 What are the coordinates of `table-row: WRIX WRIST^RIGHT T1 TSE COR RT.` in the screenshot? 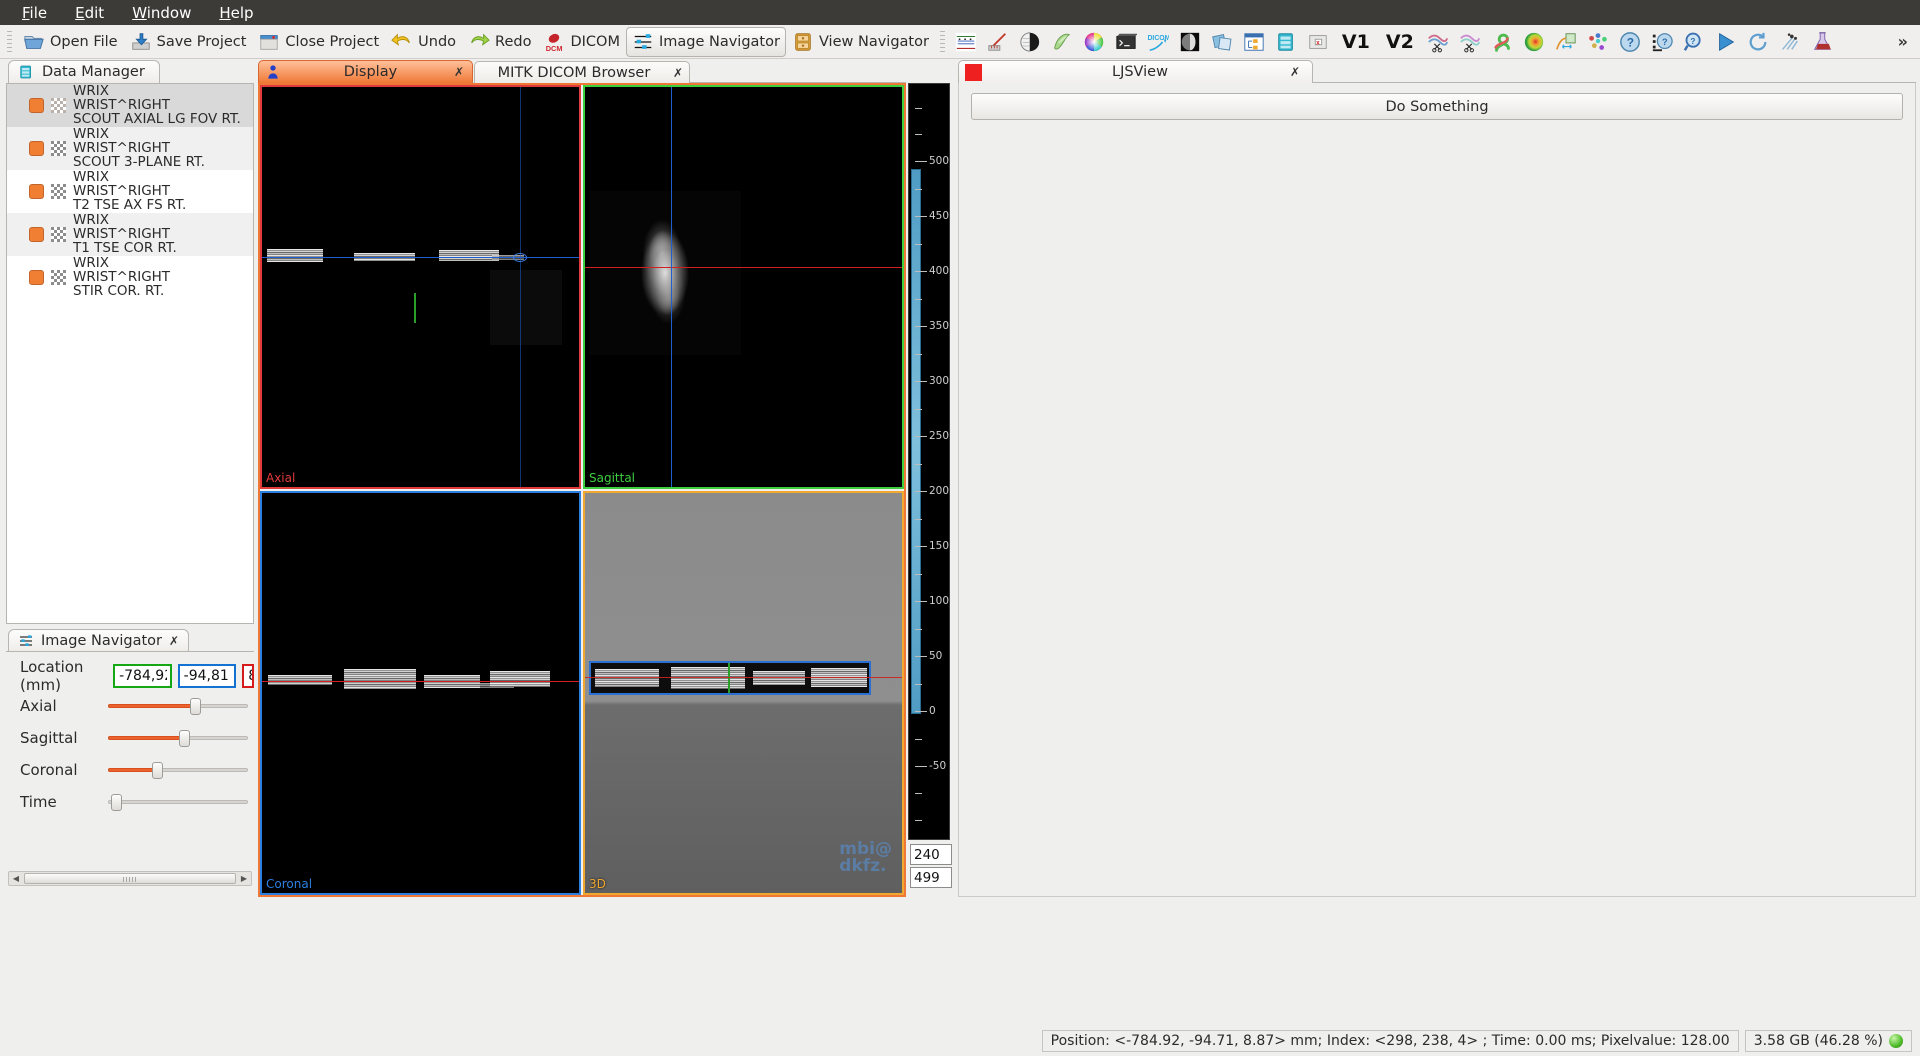 It's located at (130, 234).